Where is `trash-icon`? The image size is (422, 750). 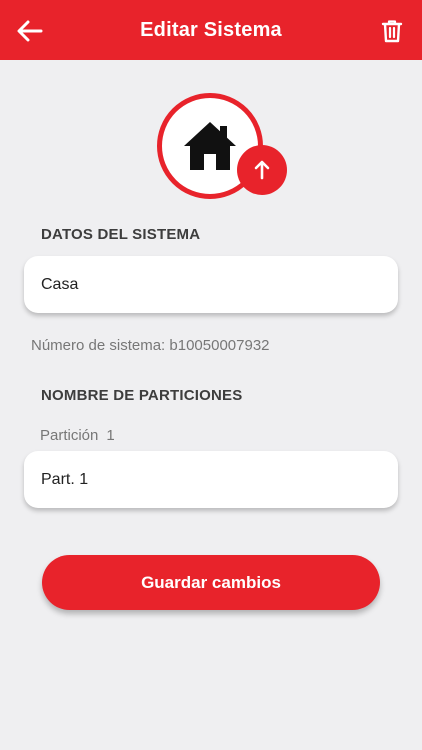 trash-icon is located at coordinates (392, 31).